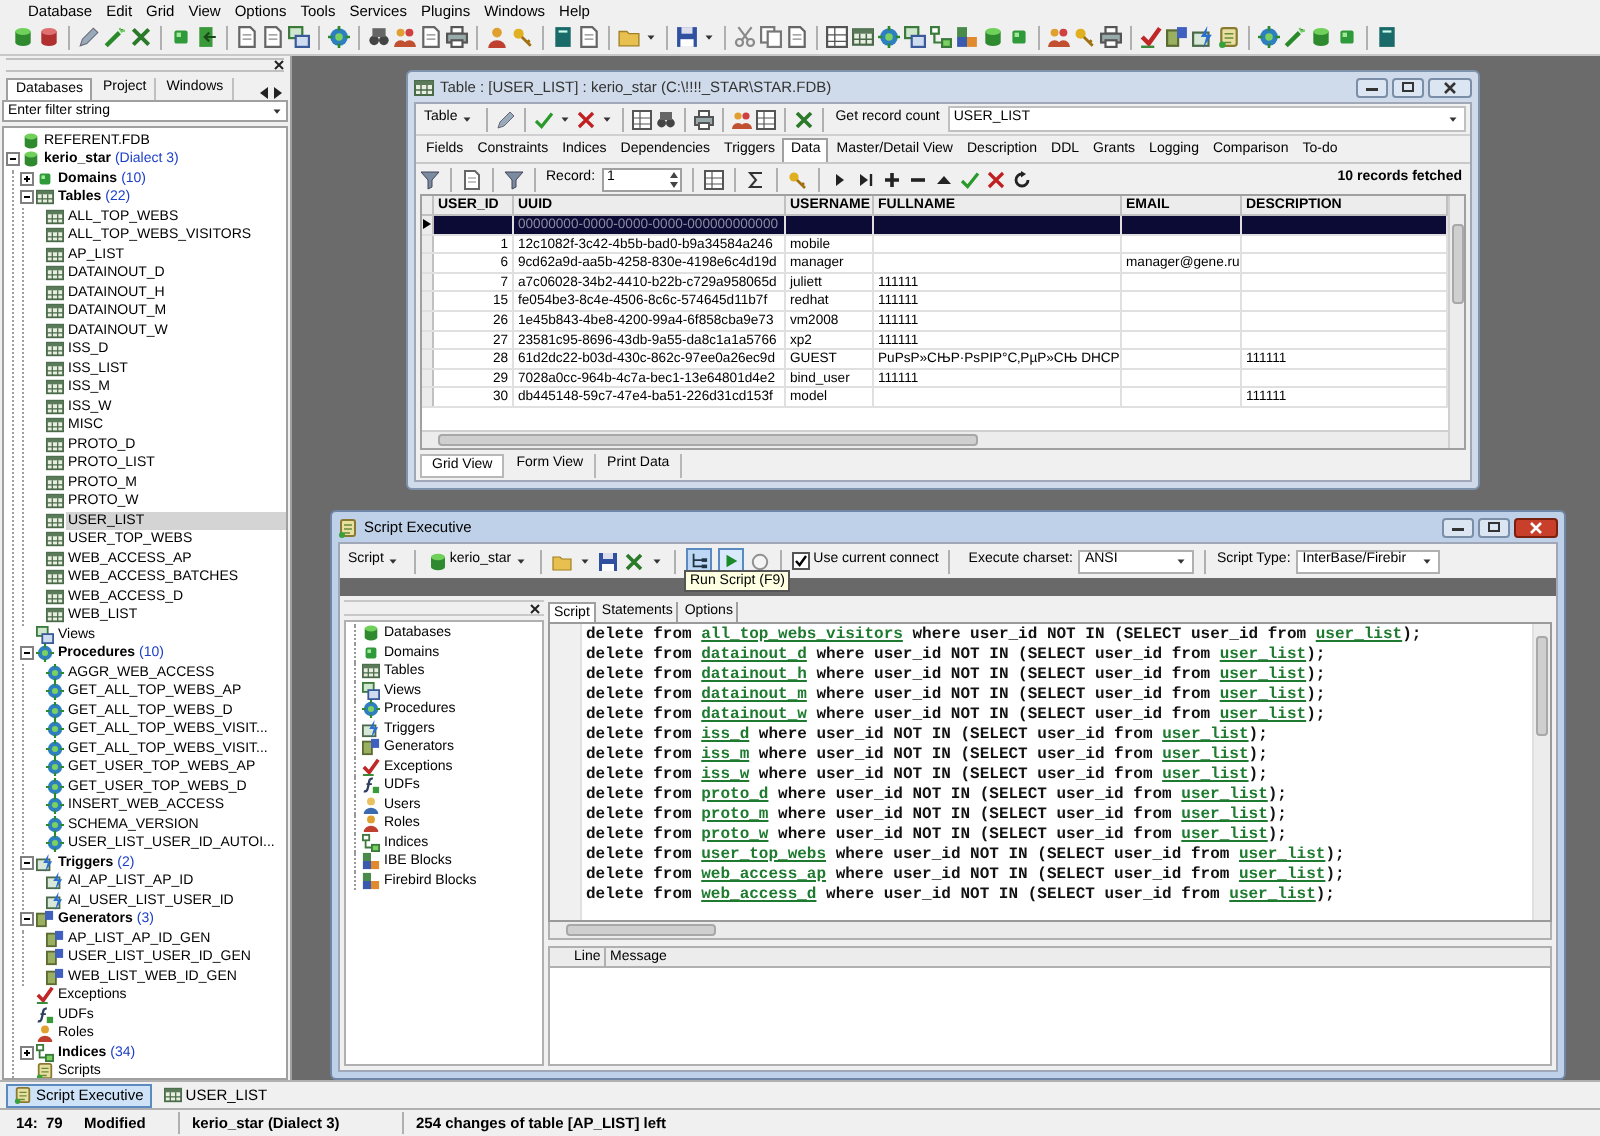 This screenshot has width=1600, height=1136. What do you see at coordinates (606, 119) in the screenshot?
I see `caret-icon` at bounding box center [606, 119].